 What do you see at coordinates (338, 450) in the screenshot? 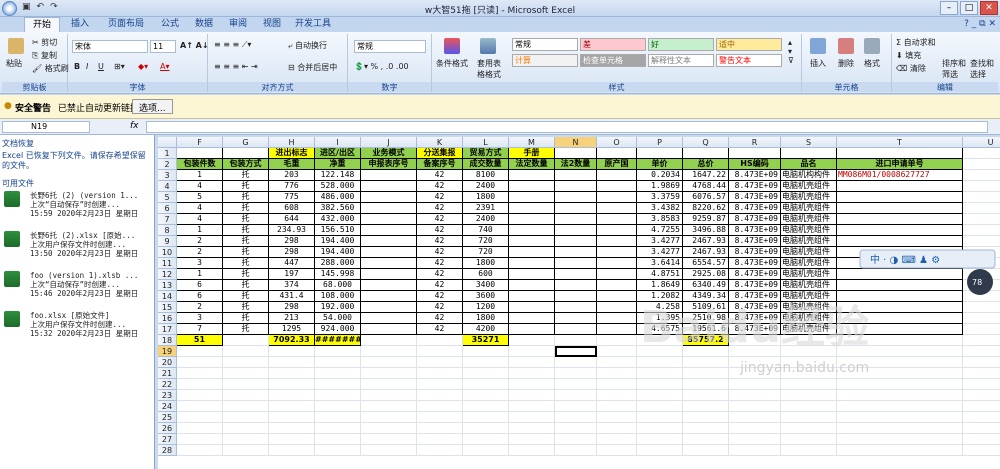
I see `cell-I` at bounding box center [338, 450].